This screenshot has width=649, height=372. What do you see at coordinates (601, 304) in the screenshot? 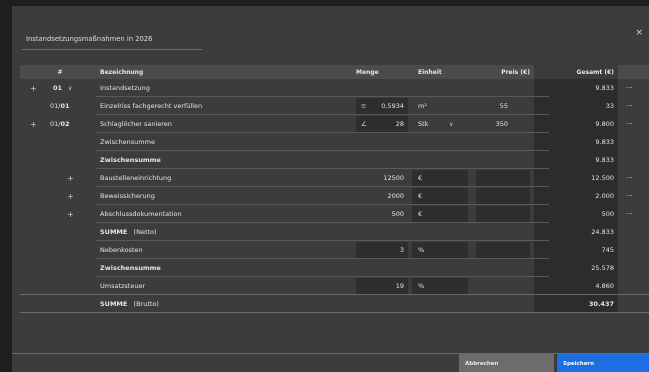
I see `row-gesamt: 30.437` at bounding box center [601, 304].